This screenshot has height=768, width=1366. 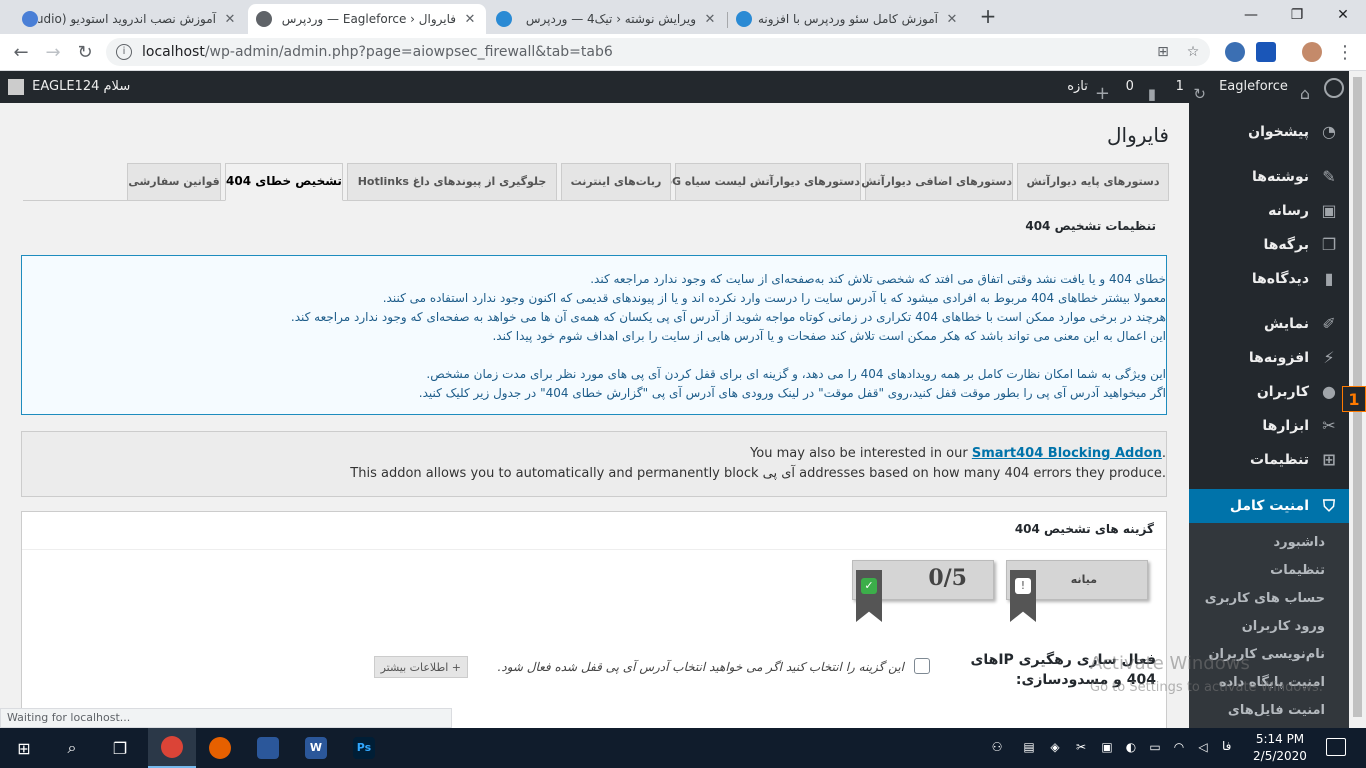 What do you see at coordinates (1269, 324) in the screenshot?
I see `sidebar-item-appearance: ✐ نمایش` at bounding box center [1269, 324].